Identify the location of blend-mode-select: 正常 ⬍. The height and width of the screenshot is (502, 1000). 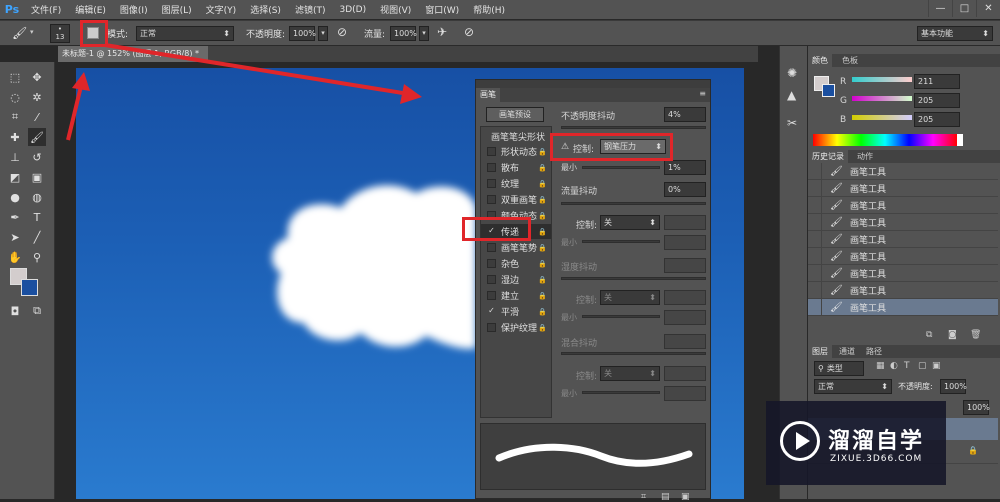
(853, 386).